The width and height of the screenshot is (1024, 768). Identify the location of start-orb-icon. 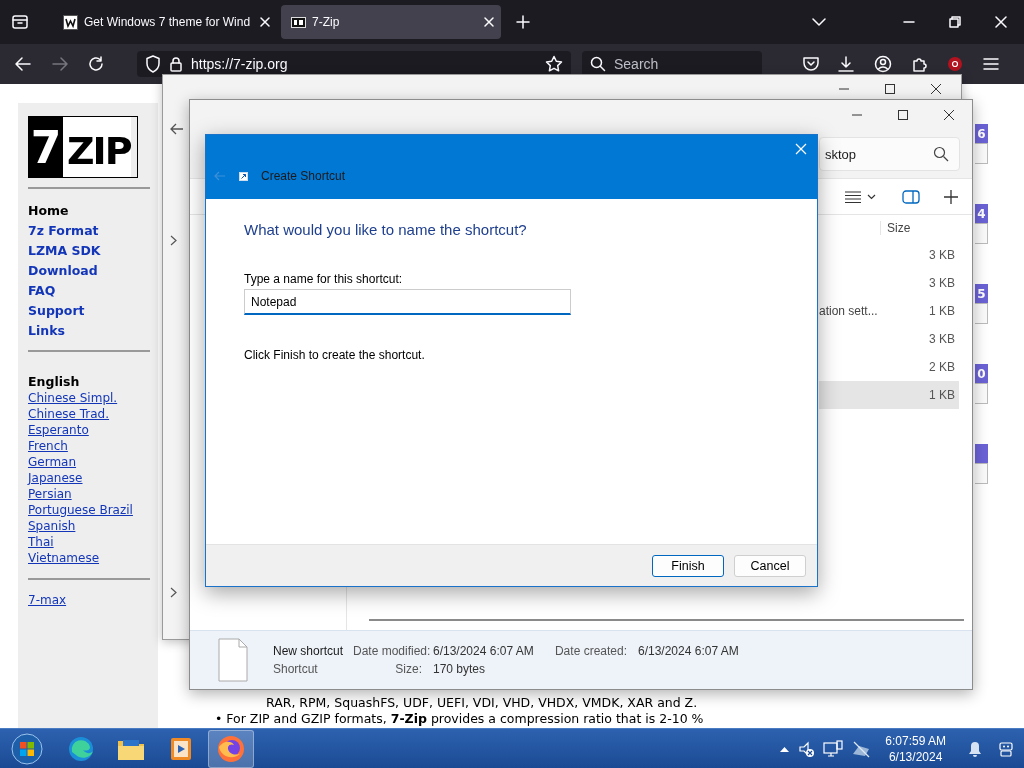
(27, 748).